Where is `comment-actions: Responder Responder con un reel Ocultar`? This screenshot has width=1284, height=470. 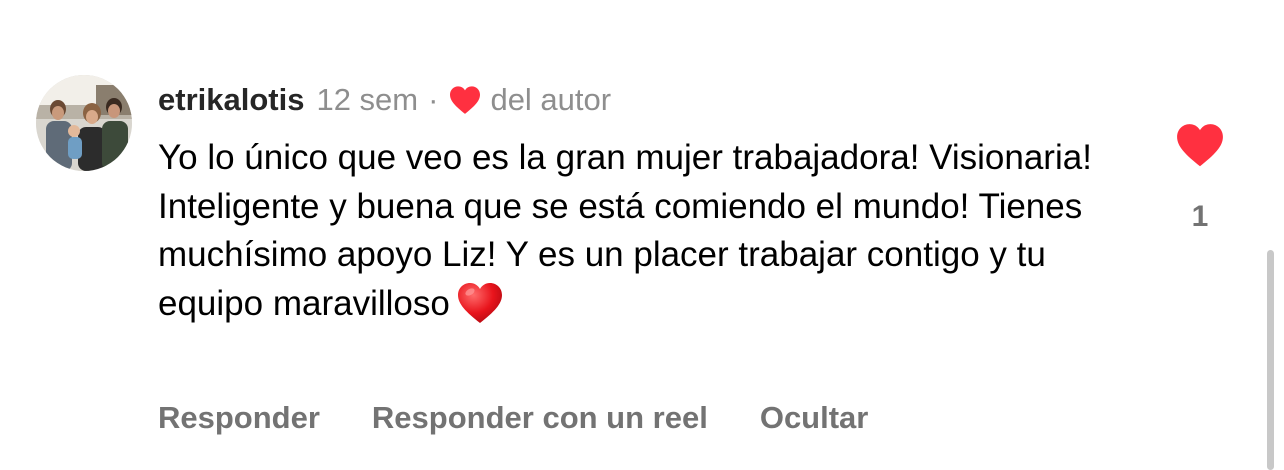
comment-actions: Responder Responder con un reel Ocultar is located at coordinates (539, 418).